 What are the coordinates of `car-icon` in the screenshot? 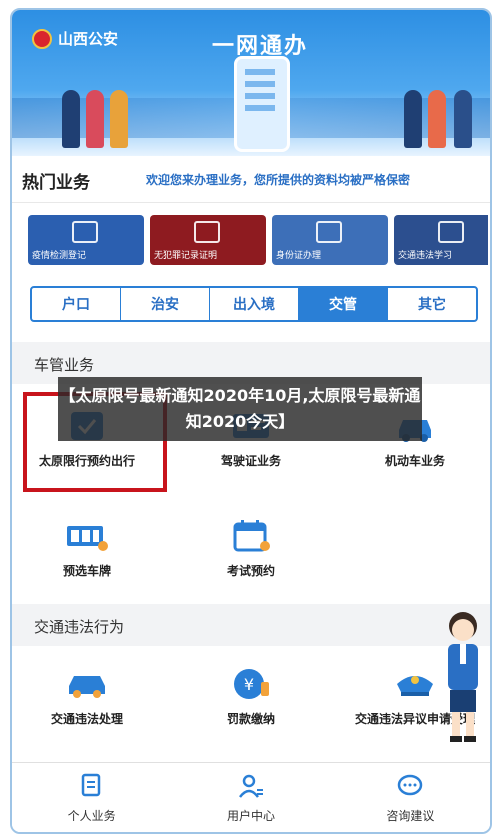 It's located at (87, 684).